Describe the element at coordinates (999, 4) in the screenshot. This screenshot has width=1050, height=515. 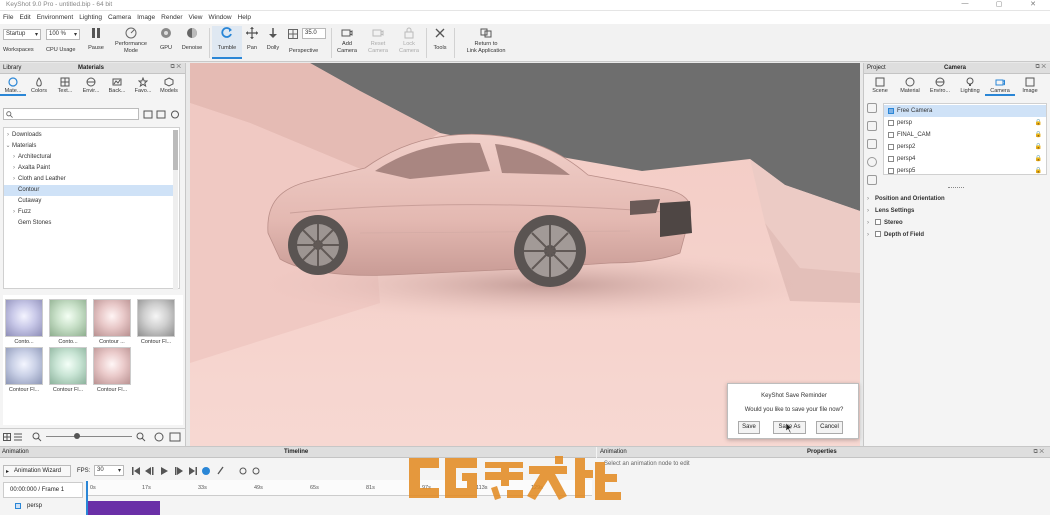
I see `maximize-icon: ▢` at that location.